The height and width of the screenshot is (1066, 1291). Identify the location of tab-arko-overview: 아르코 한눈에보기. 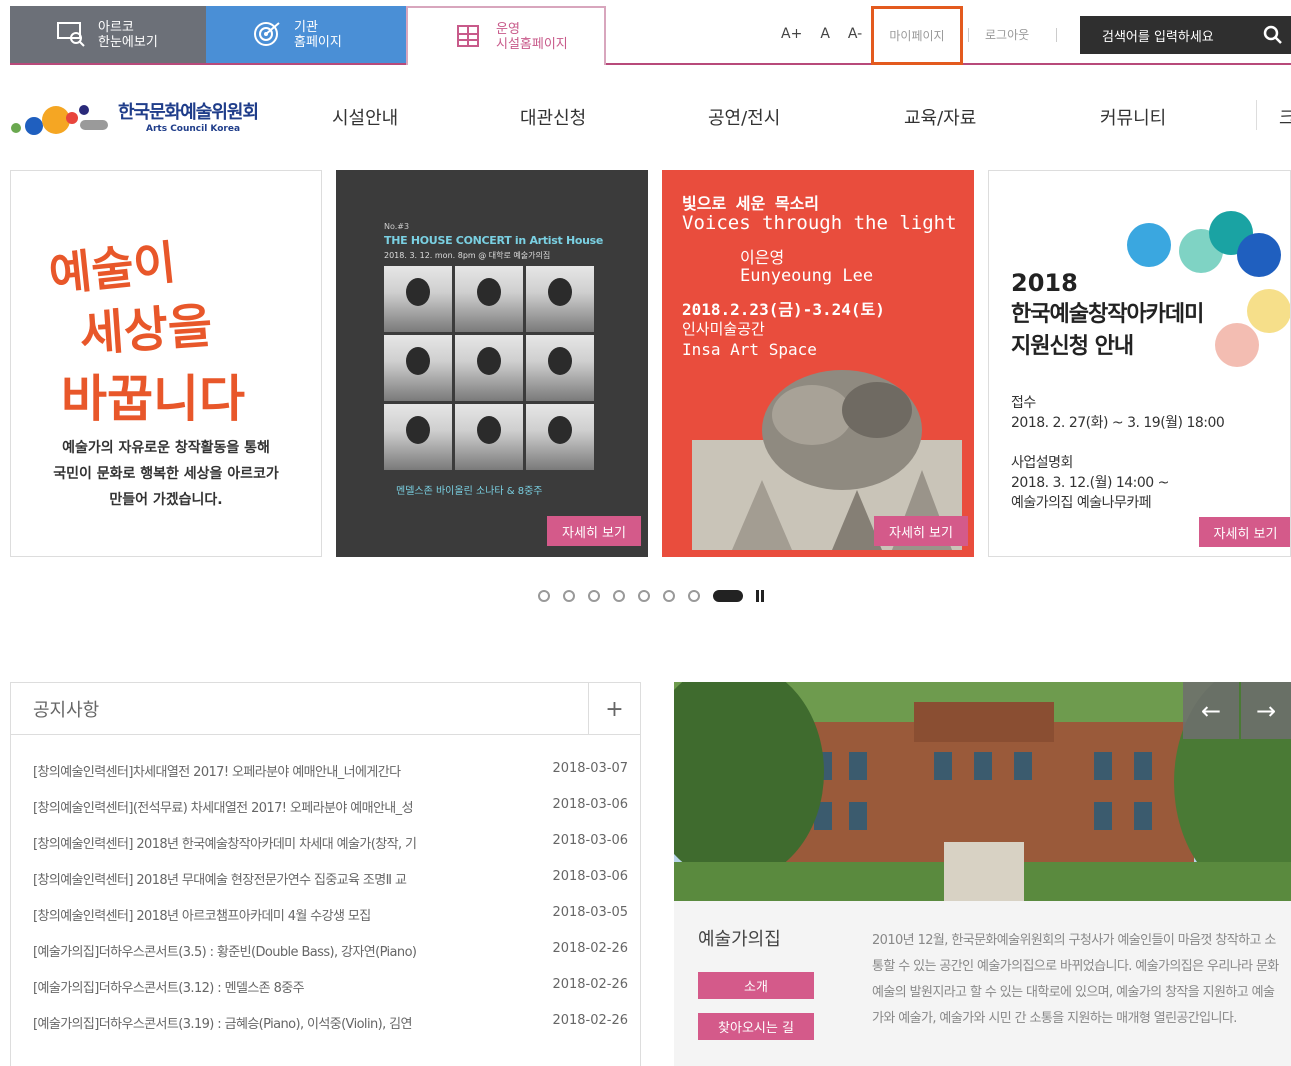
(108, 34).